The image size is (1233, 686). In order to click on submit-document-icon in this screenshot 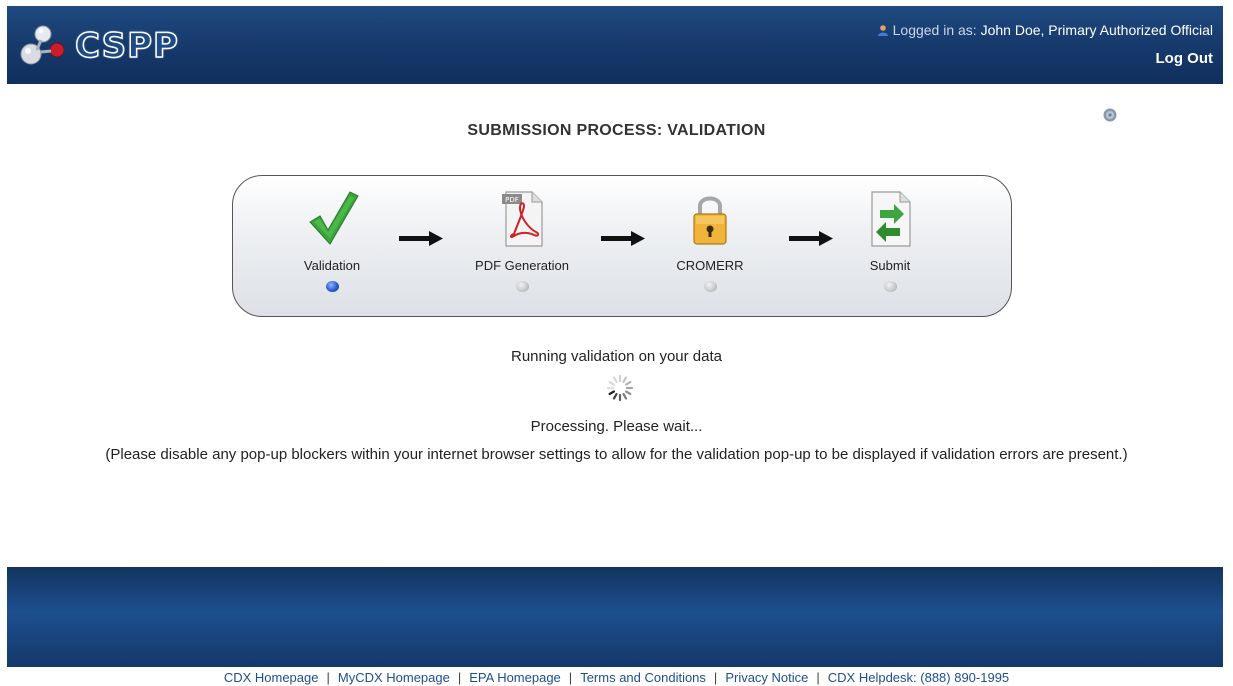, I will do `click(891, 219)`.